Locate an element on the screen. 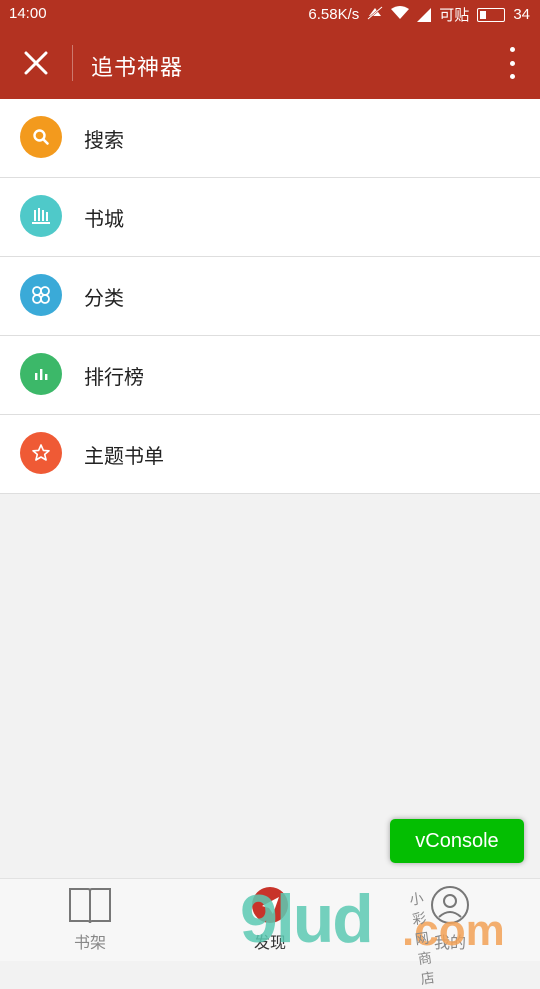 The height and width of the screenshot is (989, 540). category-icon is located at coordinates (41, 295).